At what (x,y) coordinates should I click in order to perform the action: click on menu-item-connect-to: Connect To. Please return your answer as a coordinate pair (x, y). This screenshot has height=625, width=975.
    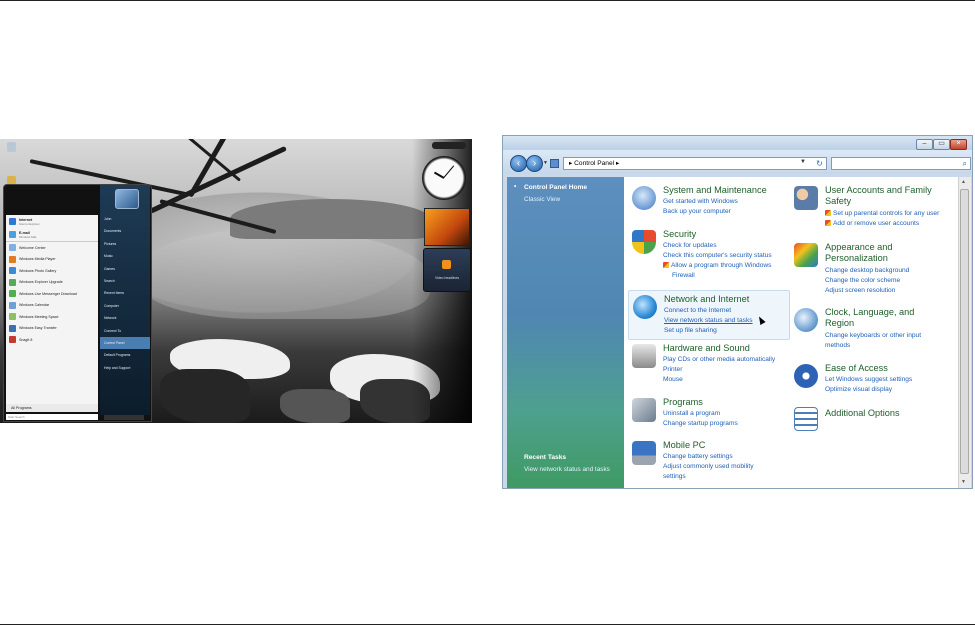
    Looking at the image, I should click on (125, 331).